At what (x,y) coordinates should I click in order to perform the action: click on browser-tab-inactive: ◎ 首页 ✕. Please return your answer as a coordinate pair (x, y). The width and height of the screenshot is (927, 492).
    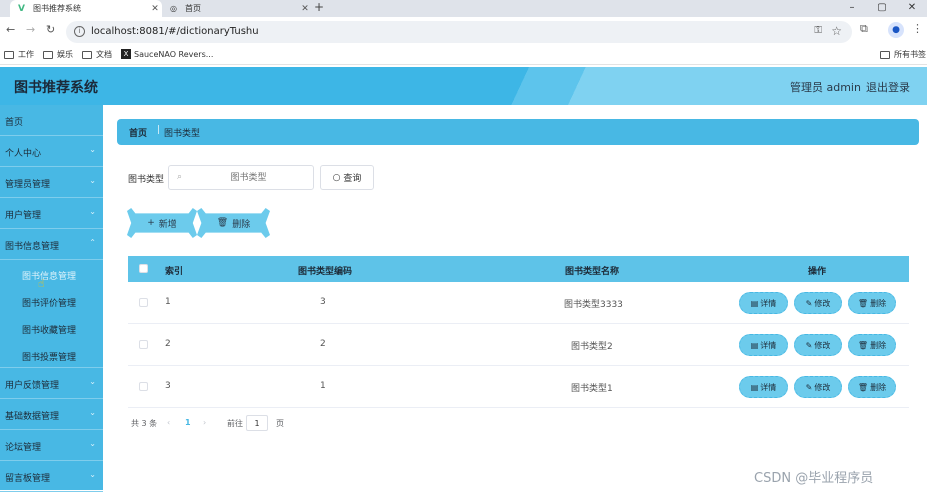
    Looking at the image, I should click on (237, 8).